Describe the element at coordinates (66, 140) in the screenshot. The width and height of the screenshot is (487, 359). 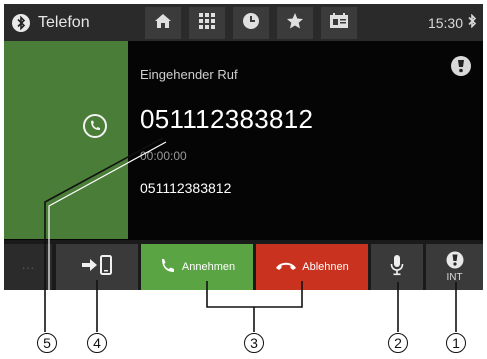
I see `call-panel` at that location.